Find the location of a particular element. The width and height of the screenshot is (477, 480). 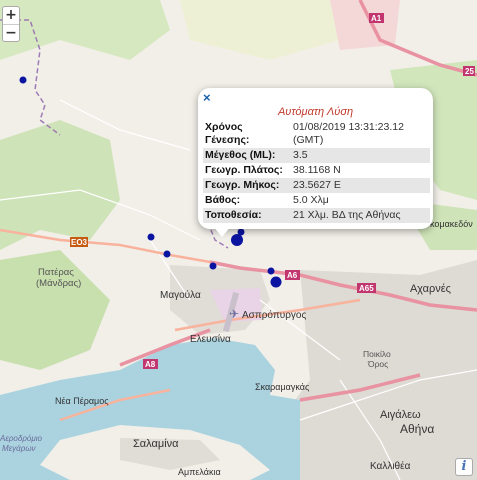

place-label: κομακεδόν is located at coordinates (451, 224).